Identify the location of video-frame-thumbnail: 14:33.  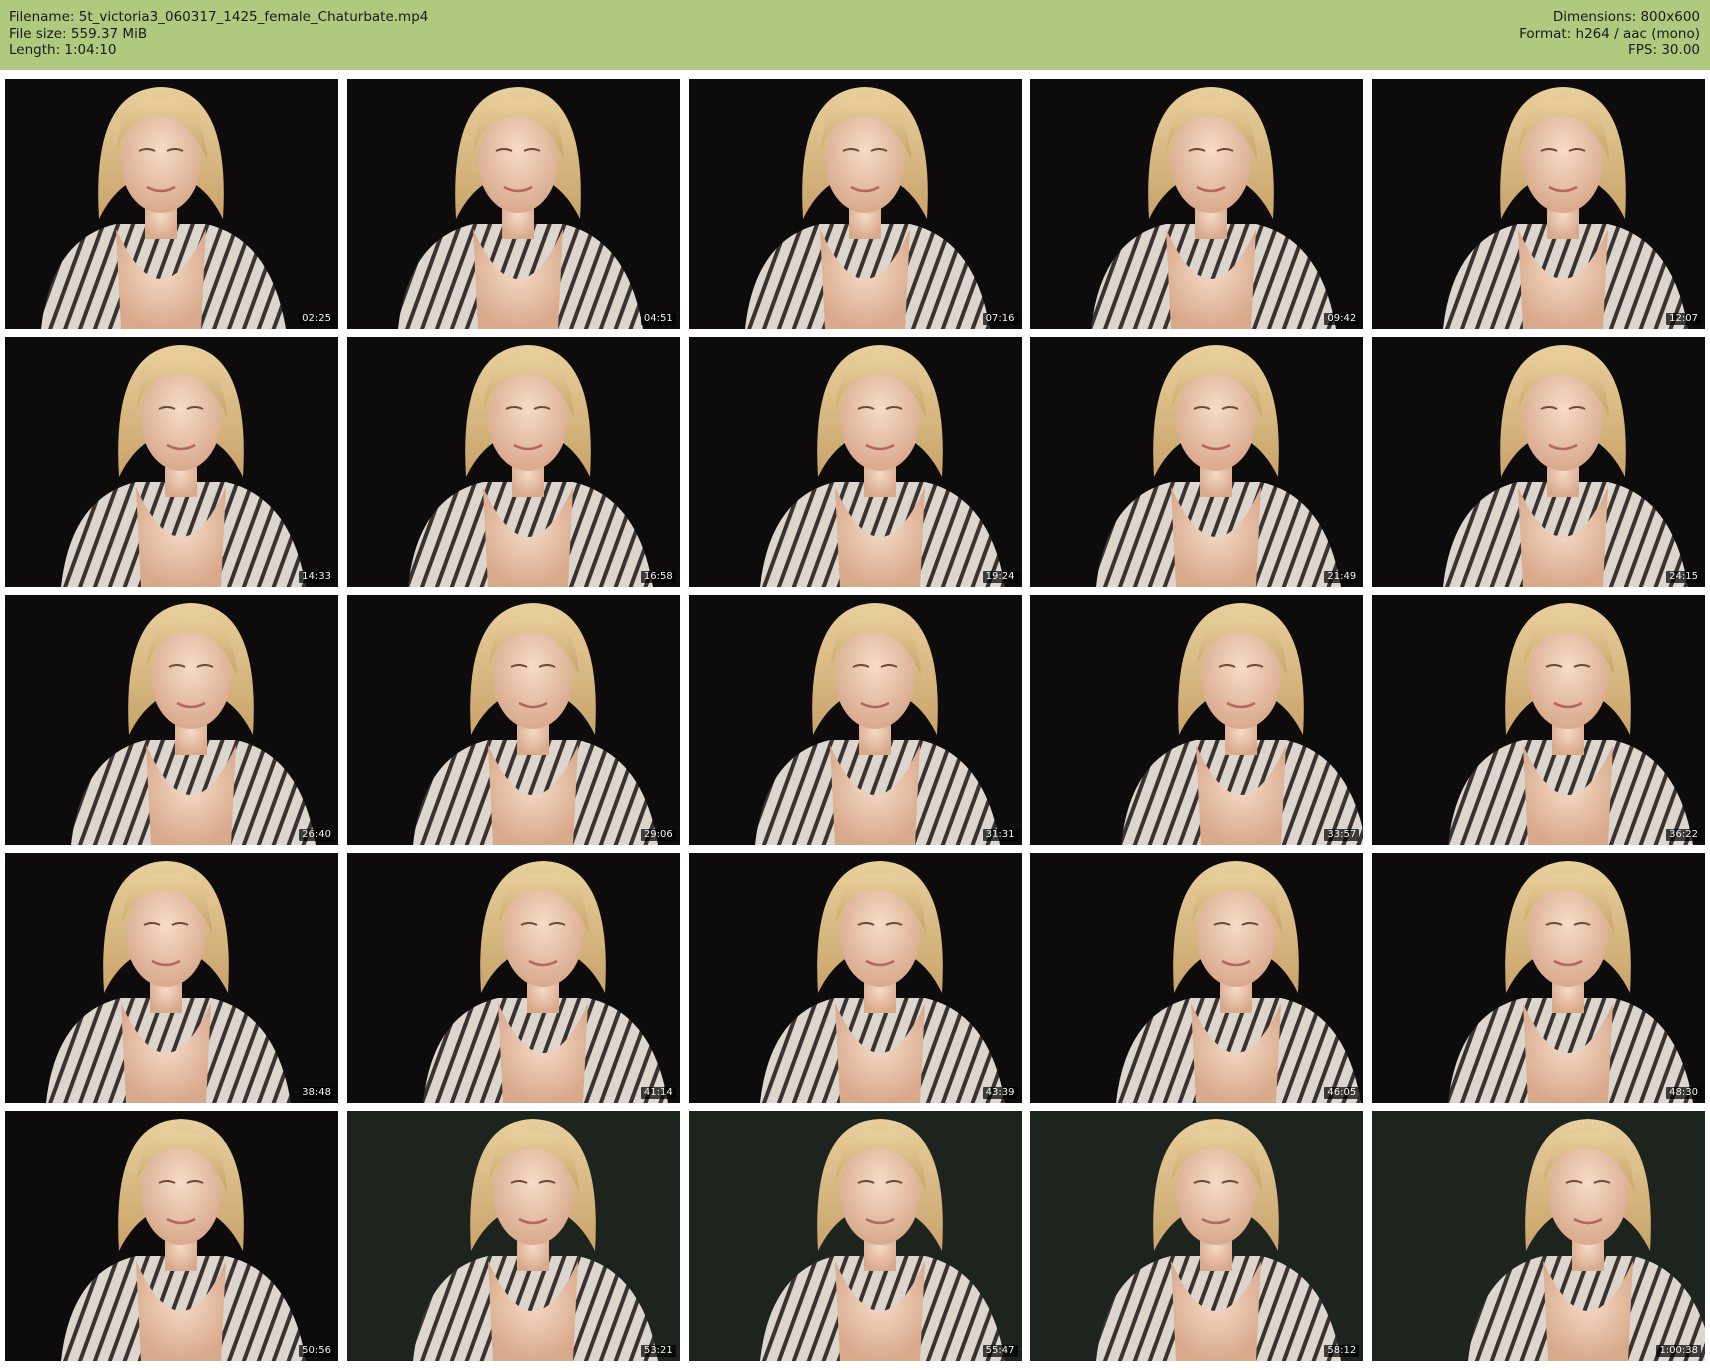
(171, 462).